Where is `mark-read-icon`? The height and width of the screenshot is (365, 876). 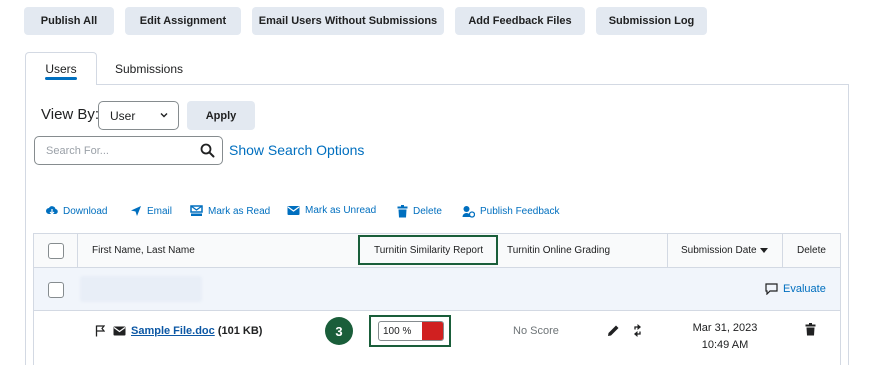
mark-read-icon is located at coordinates (196, 210).